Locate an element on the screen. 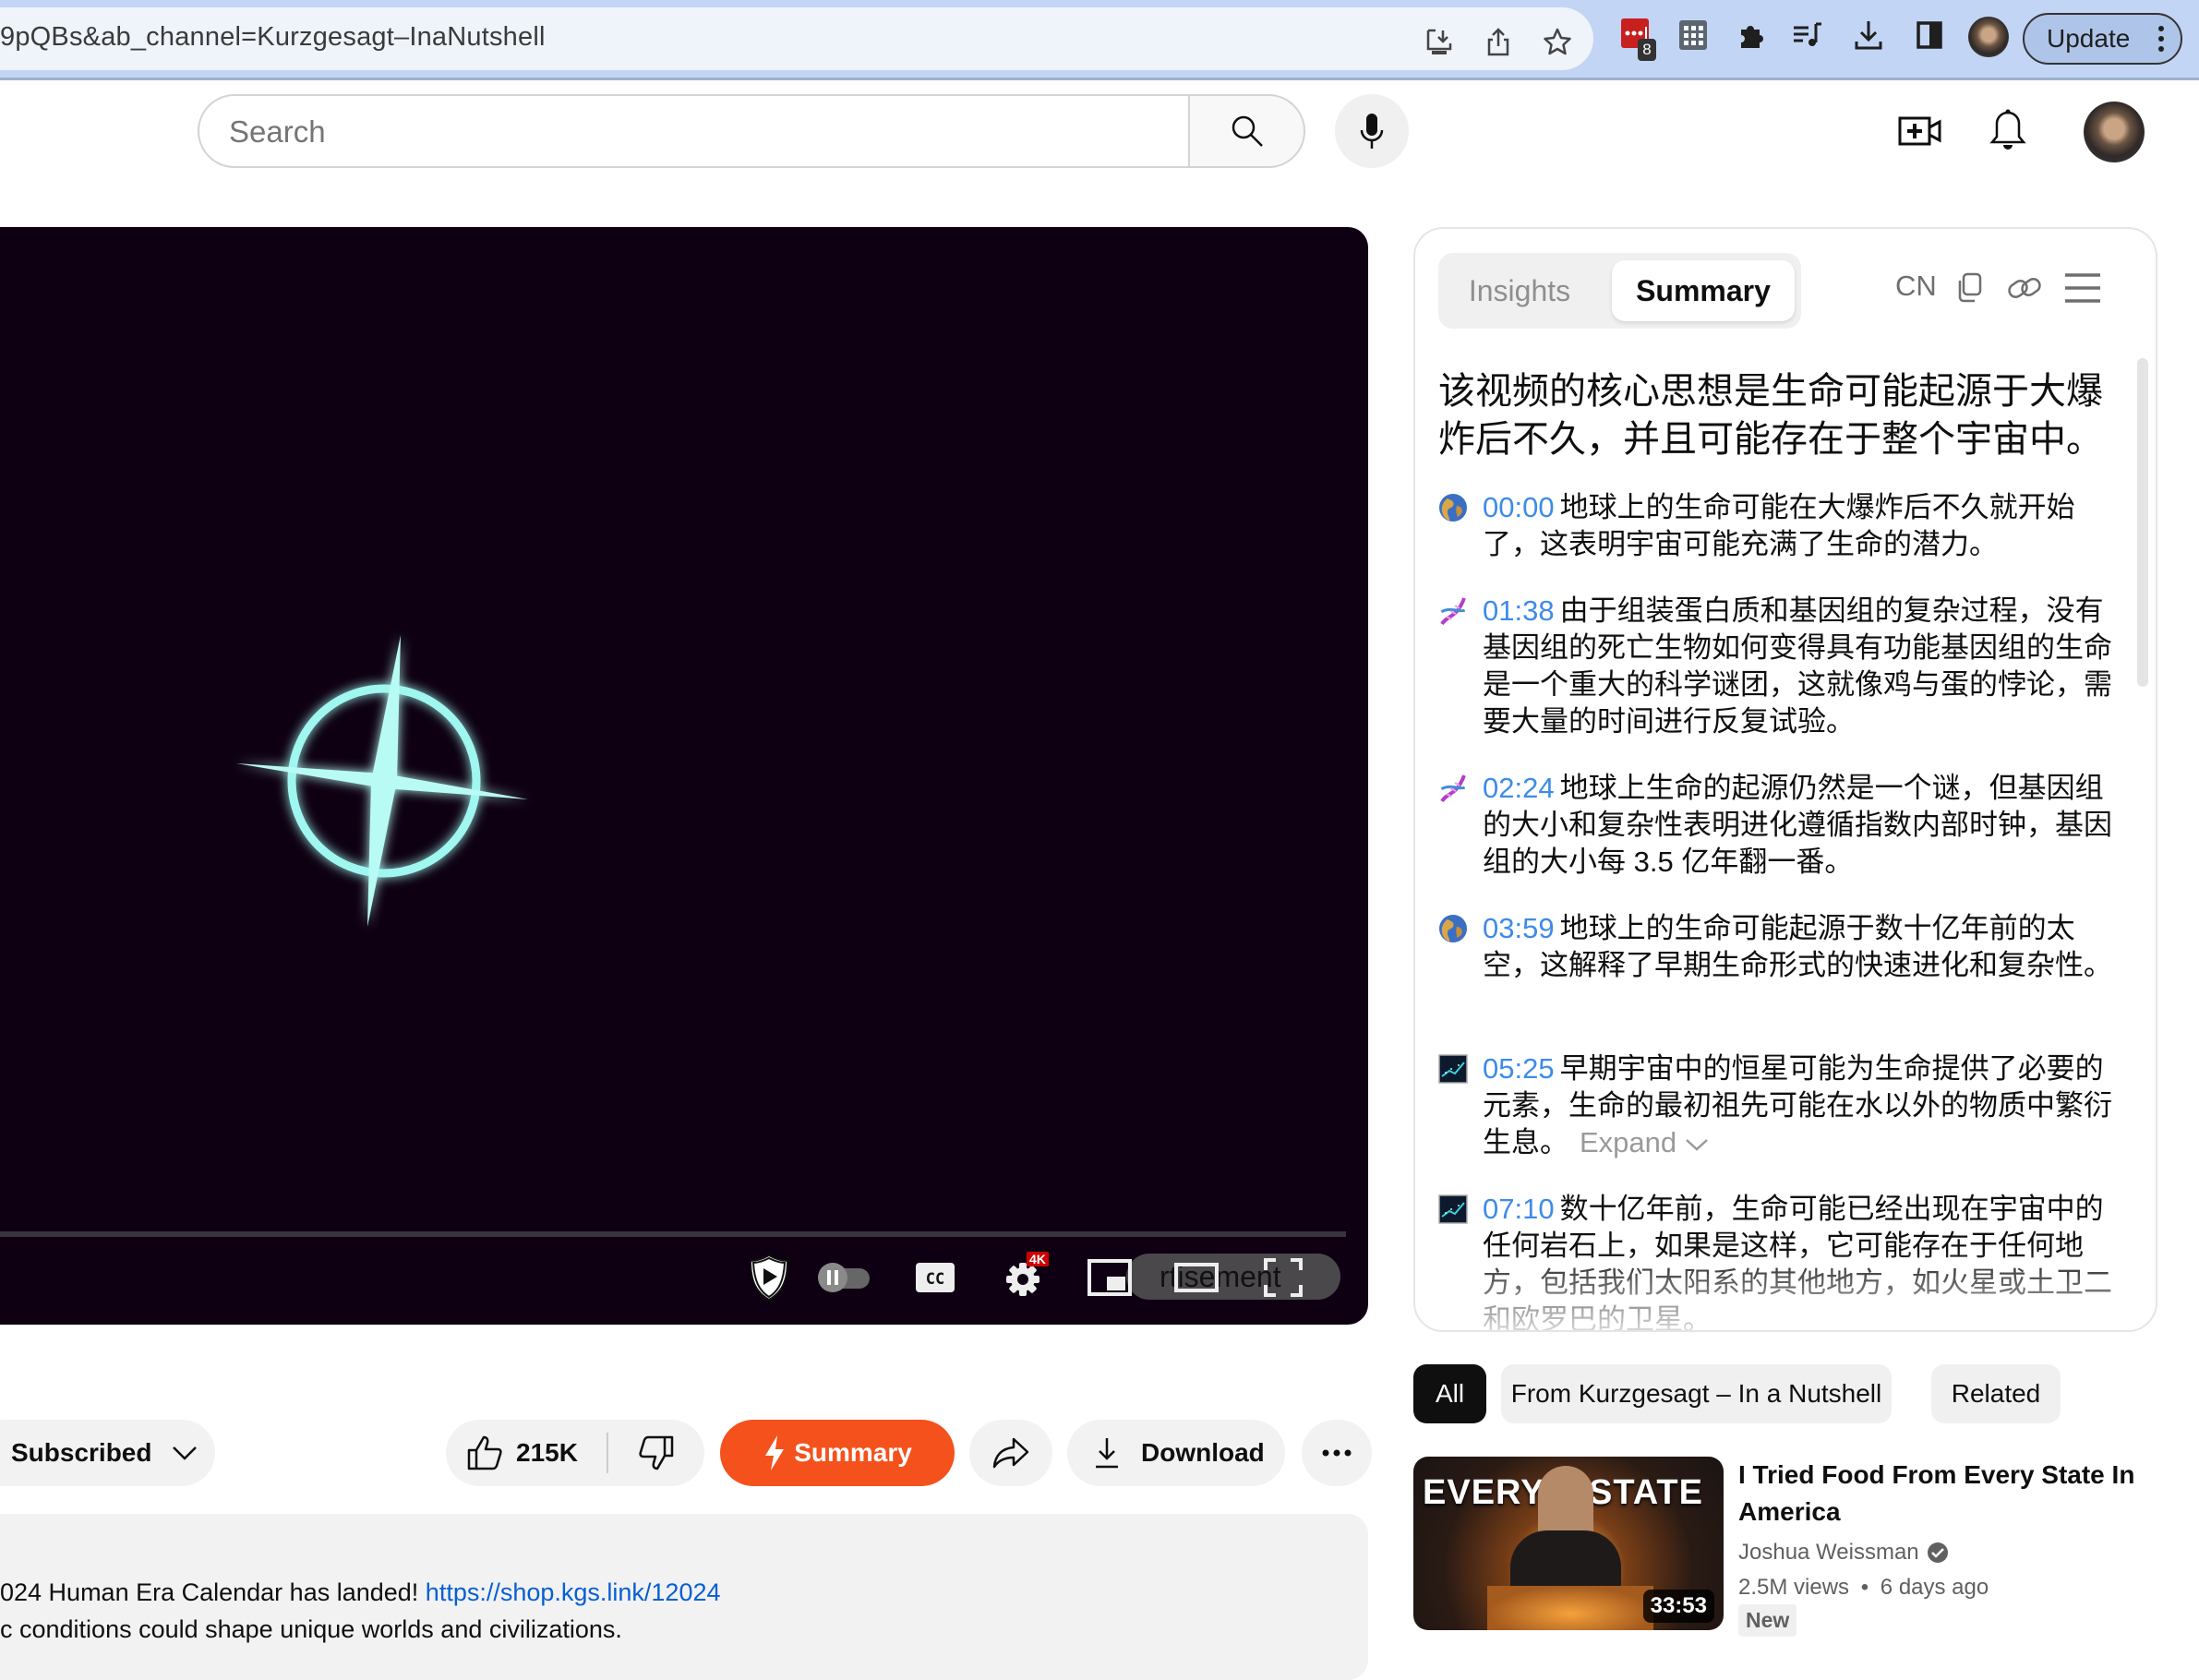  hamburger-menu-icon is located at coordinates (2082, 288).